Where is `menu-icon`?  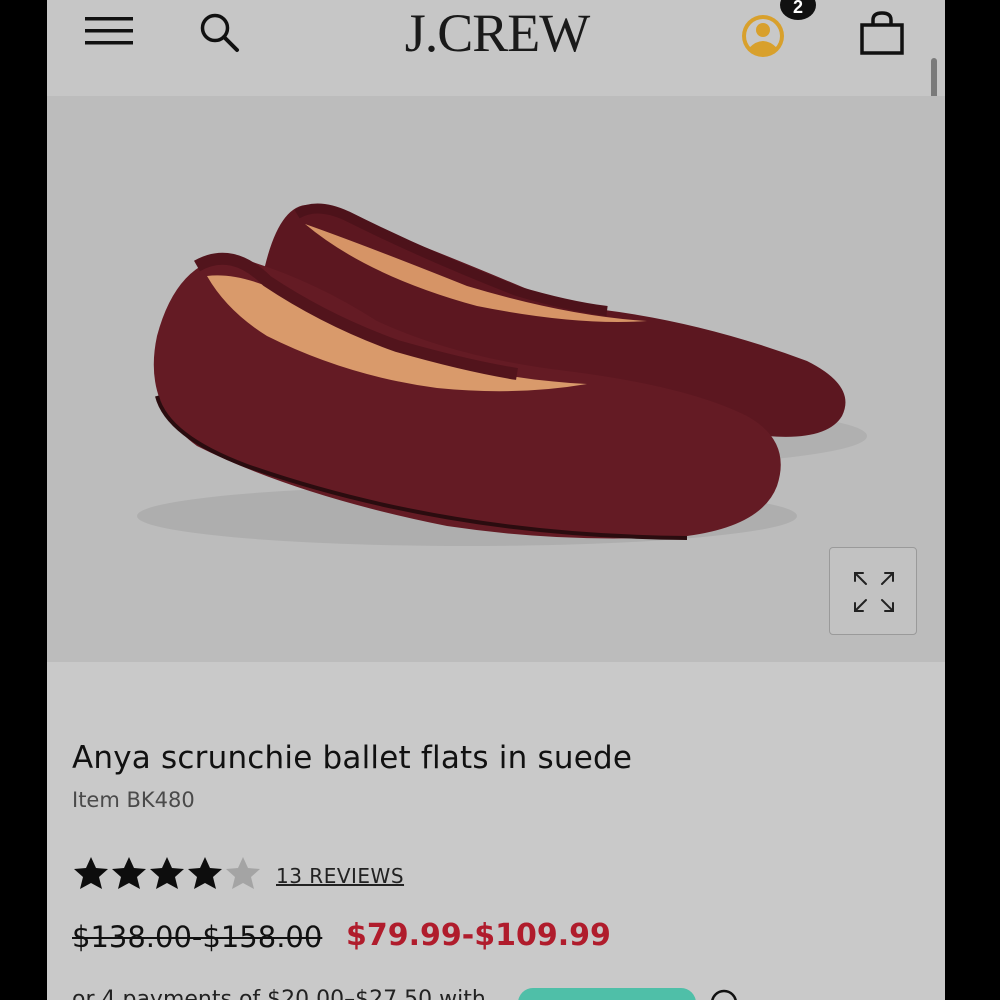
menu-icon is located at coordinates (109, 31).